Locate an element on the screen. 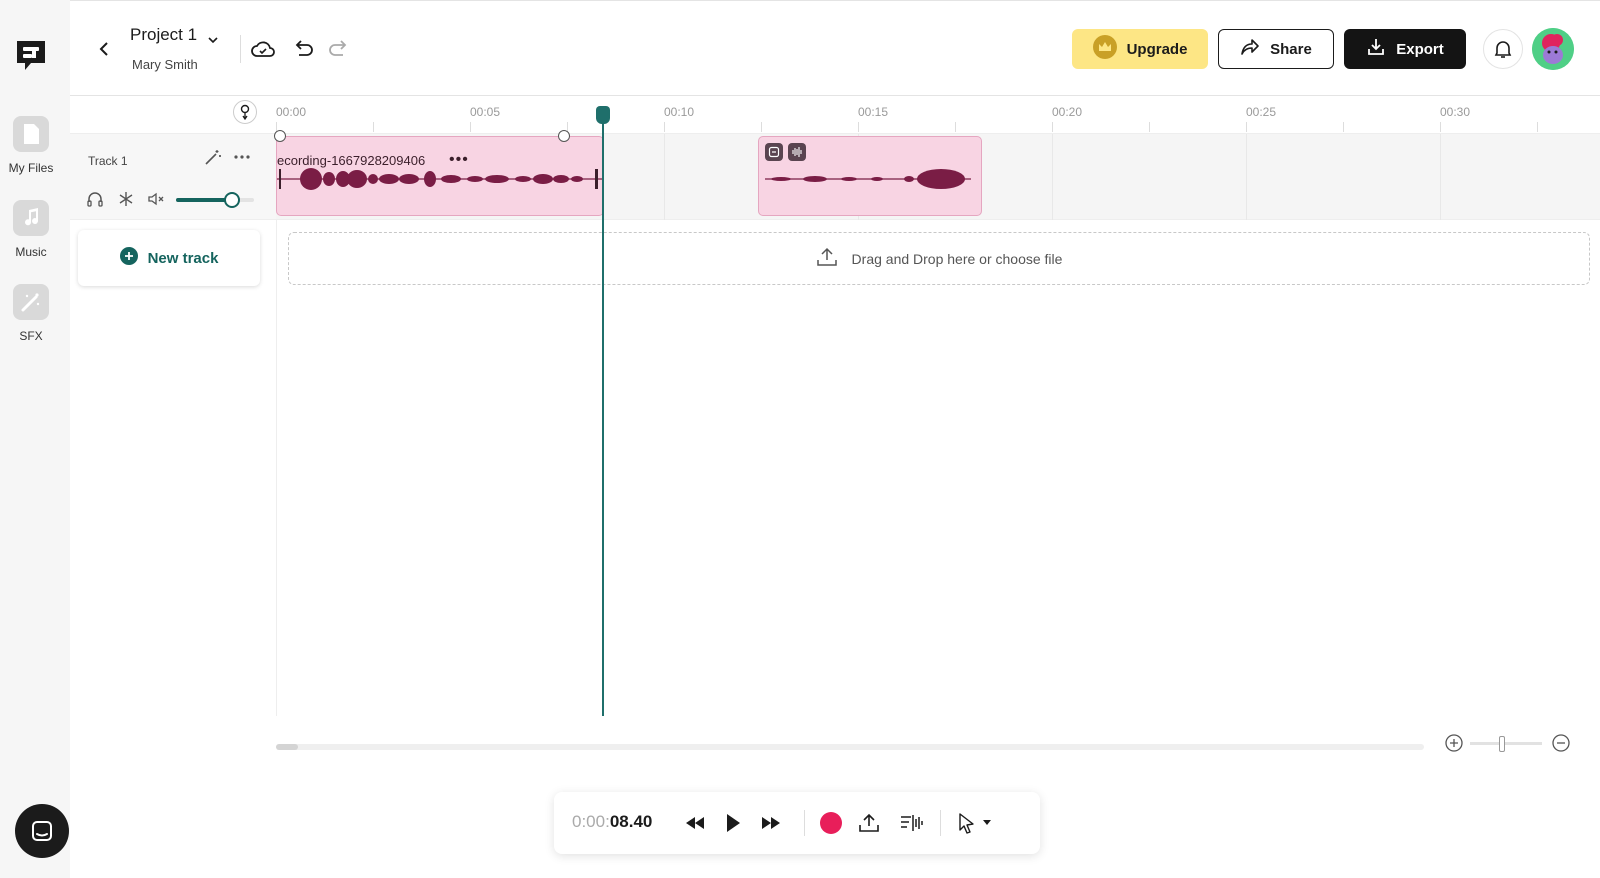 This screenshot has width=1600, height=878. time-value: 08.40 is located at coordinates (631, 821).